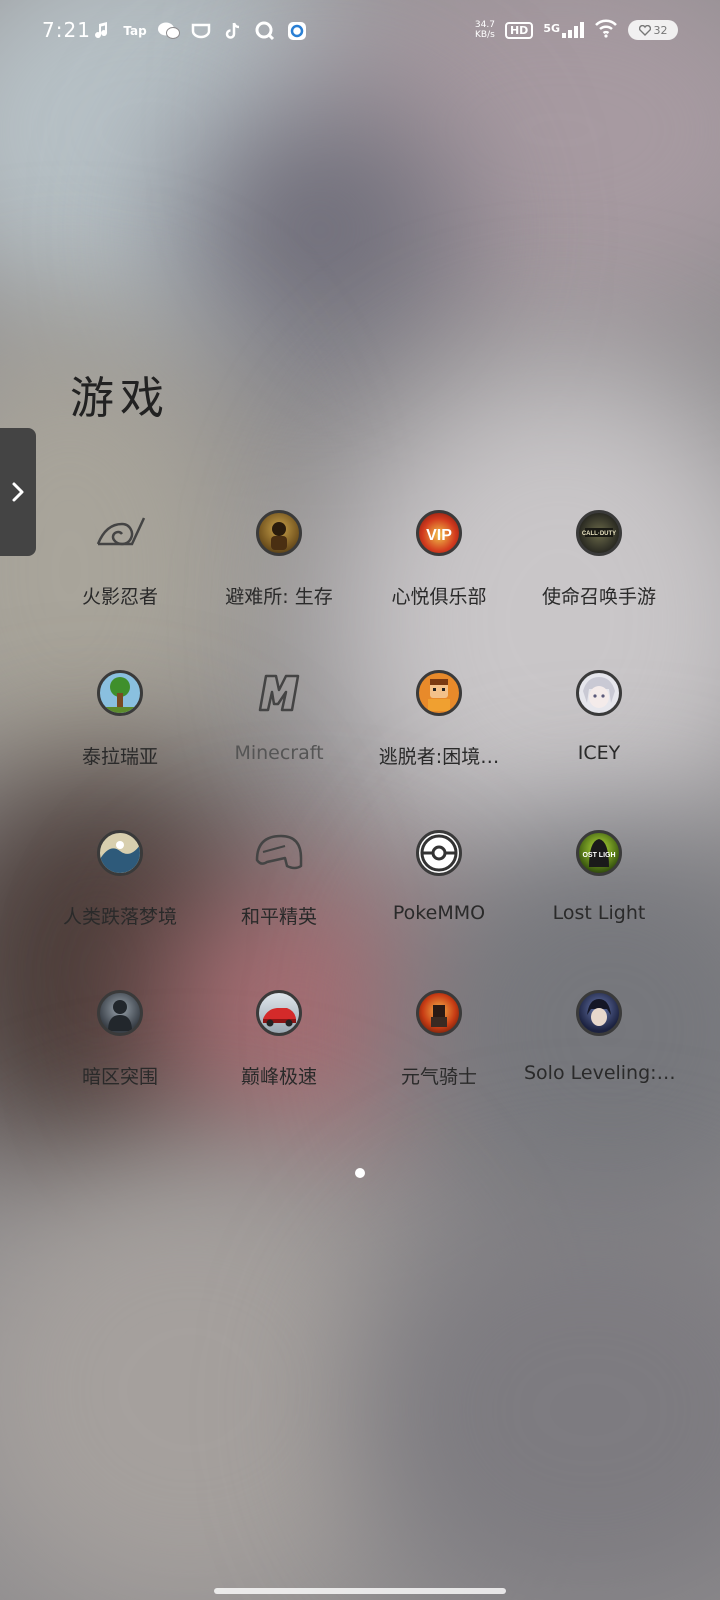 The width and height of the screenshot is (720, 1600). What do you see at coordinates (439, 853) in the screenshot?
I see `pokeball-icon` at bounding box center [439, 853].